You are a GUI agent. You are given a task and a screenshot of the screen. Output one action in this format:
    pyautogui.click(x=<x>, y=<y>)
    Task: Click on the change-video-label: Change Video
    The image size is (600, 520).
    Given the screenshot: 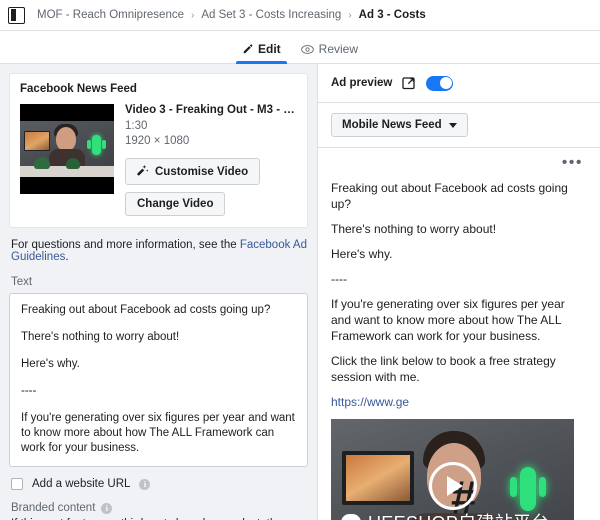 What is the action you would take?
    pyautogui.click(x=175, y=204)
    